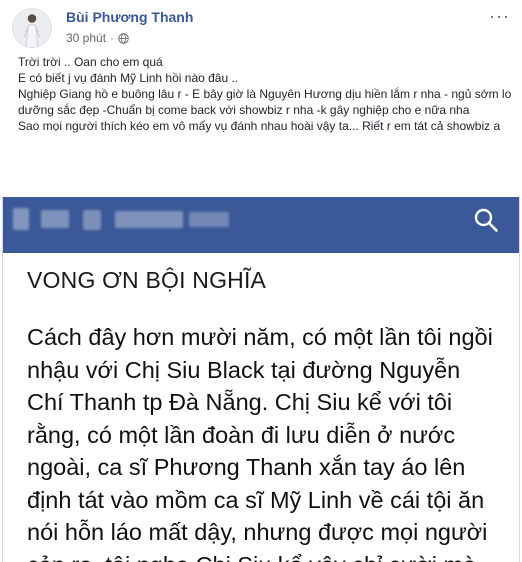  I want to click on author-avatar, so click(32, 28).